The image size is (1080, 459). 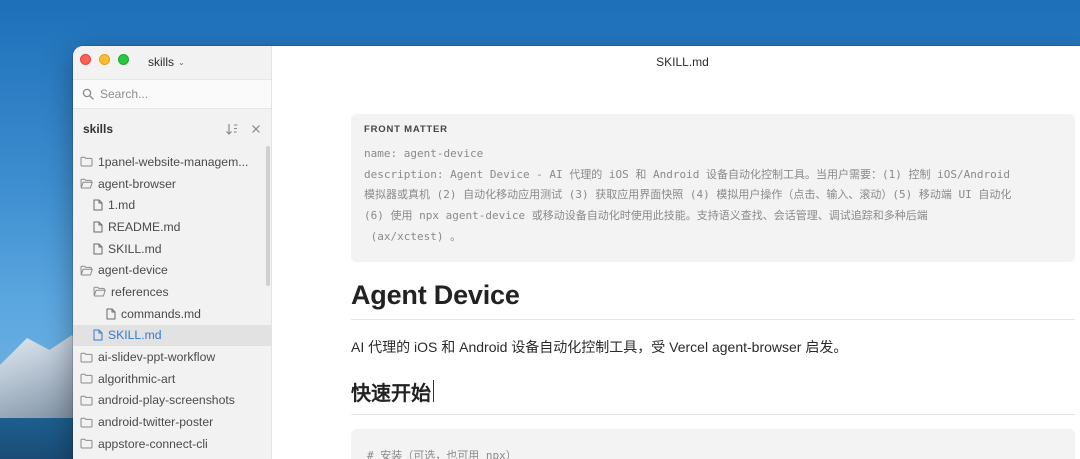 What do you see at coordinates (153, 443) in the screenshot?
I see `sidebar-item-label: appstore-connect-cli` at bounding box center [153, 443].